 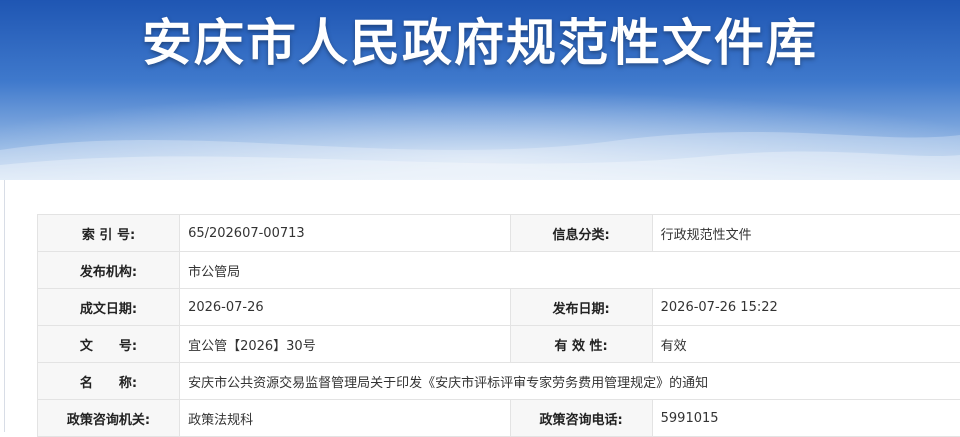 I want to click on table-row: 成文日期: 2026-07-26 发布日期: 2026-07-26 15:22, so click(x=499, y=307).